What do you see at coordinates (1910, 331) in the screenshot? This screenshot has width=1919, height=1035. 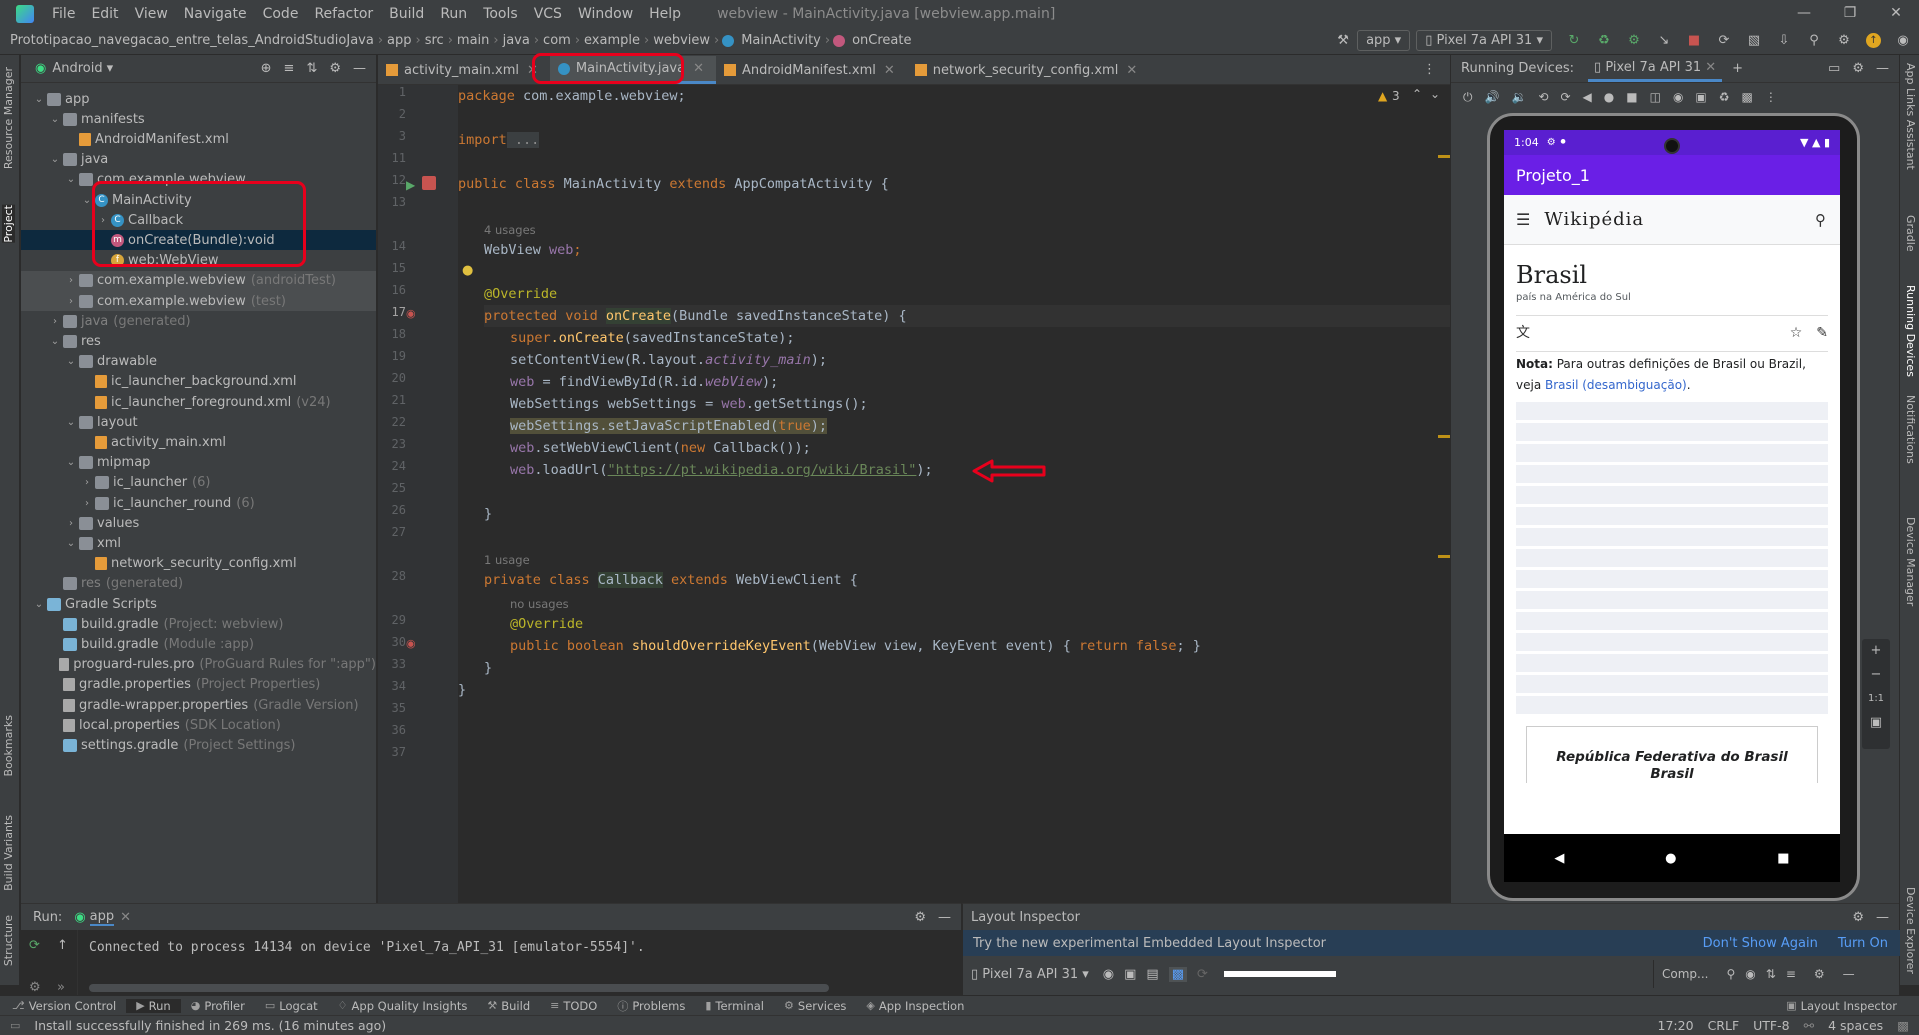 I see `tab-running-devices: Running Devices` at bounding box center [1910, 331].